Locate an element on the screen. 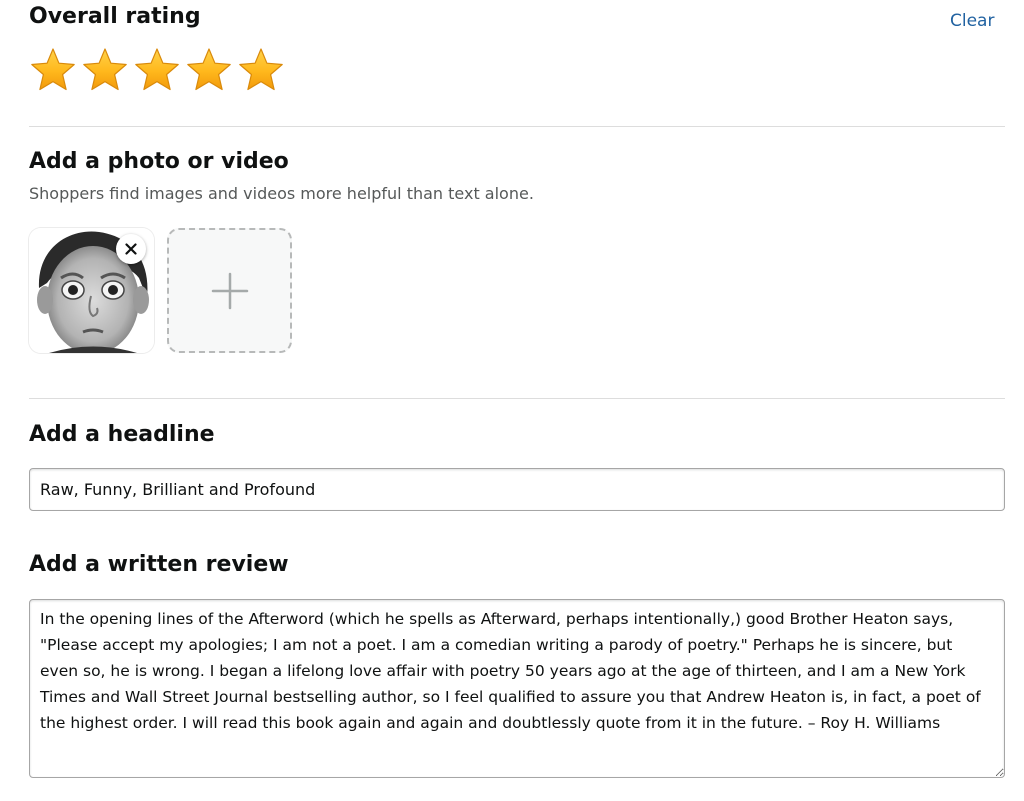  star-5-icon is located at coordinates (261, 70).